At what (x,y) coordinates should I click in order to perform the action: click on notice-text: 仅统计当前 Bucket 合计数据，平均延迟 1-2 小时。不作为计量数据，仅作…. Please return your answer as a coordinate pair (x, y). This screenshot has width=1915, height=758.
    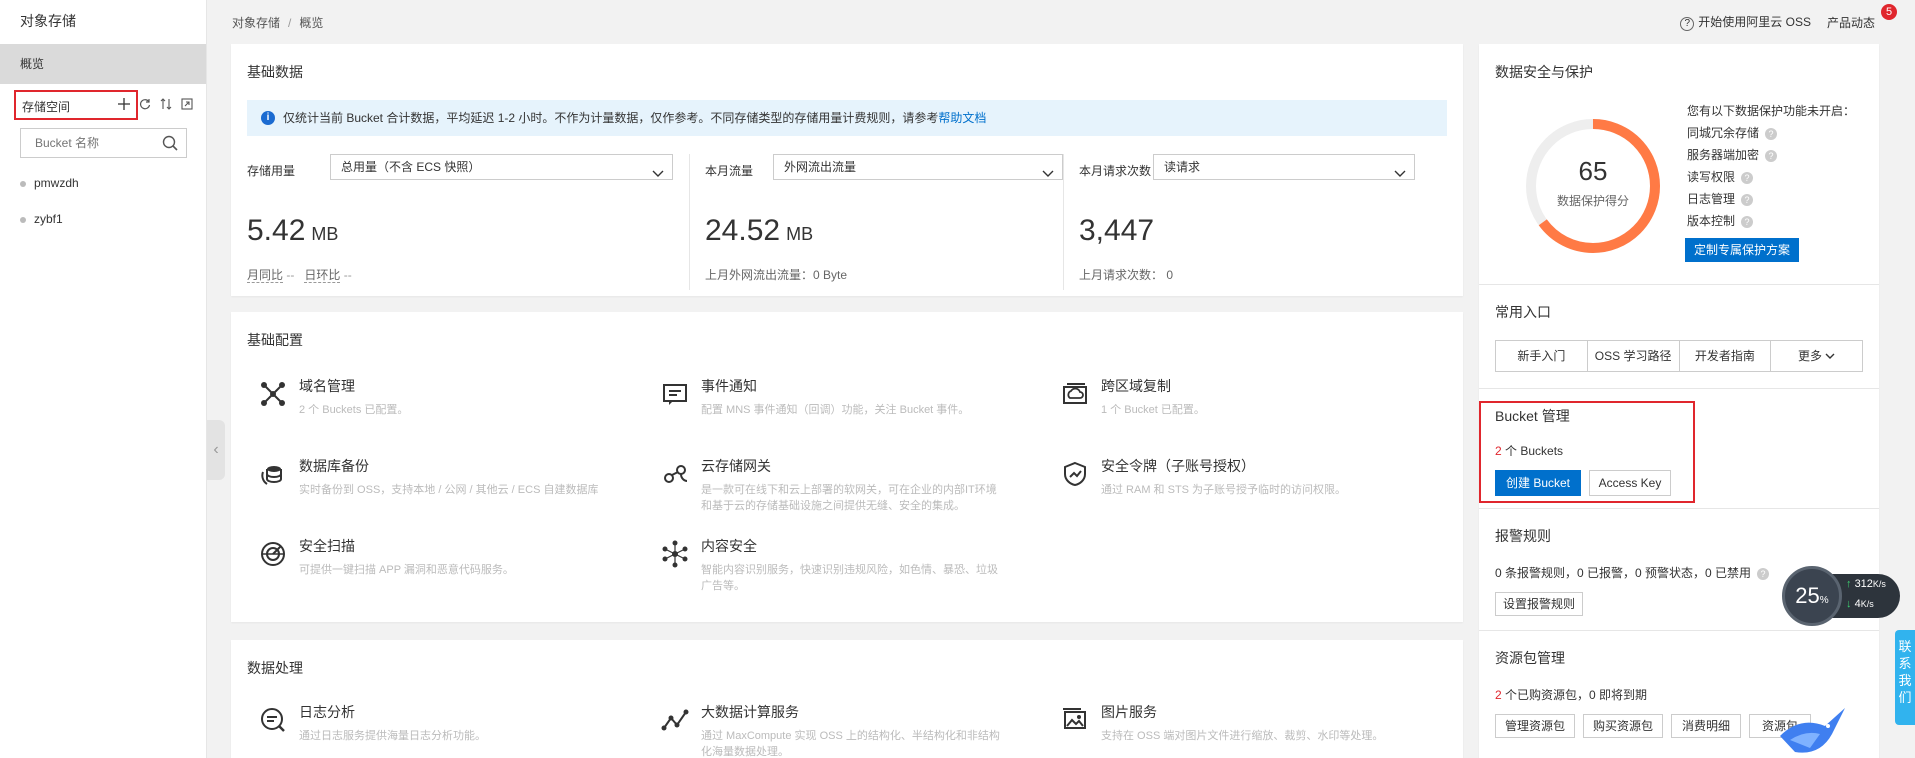
    Looking at the image, I should click on (611, 118).